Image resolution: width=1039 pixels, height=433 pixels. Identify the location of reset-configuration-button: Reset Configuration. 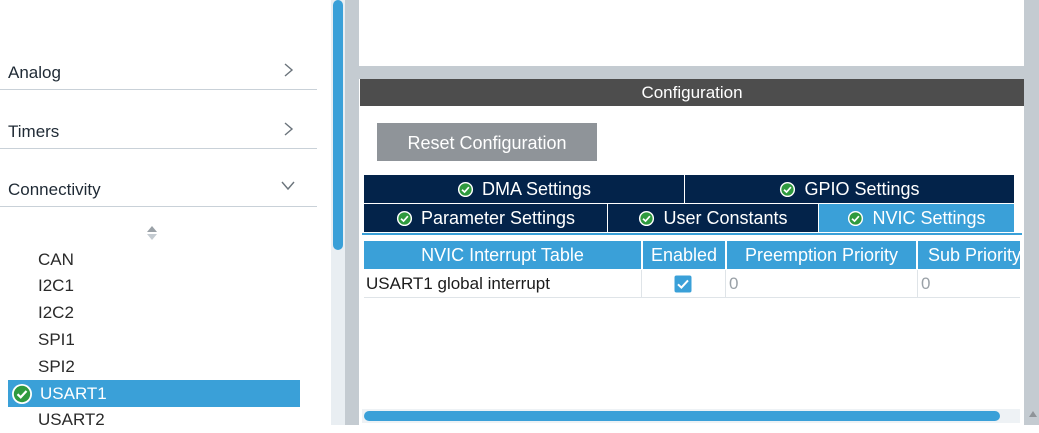
(487, 142).